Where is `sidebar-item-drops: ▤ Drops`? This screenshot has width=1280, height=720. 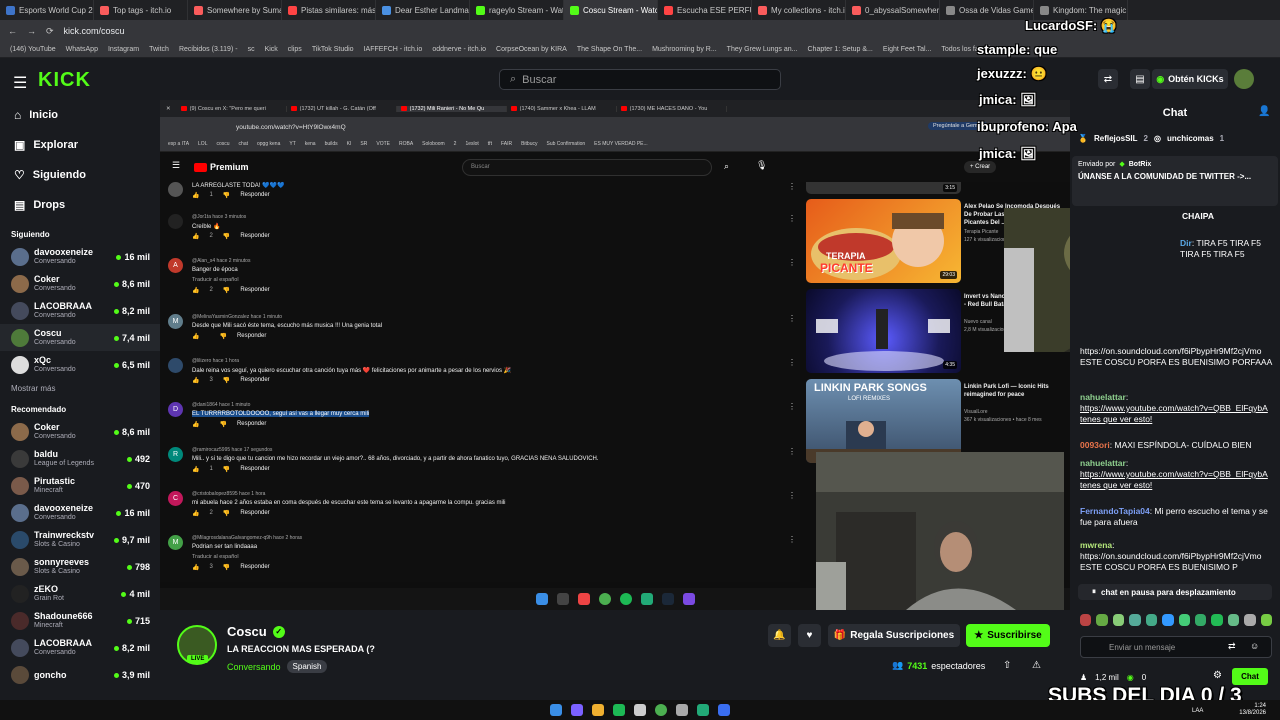 sidebar-item-drops: ▤ Drops is located at coordinates (80, 205).